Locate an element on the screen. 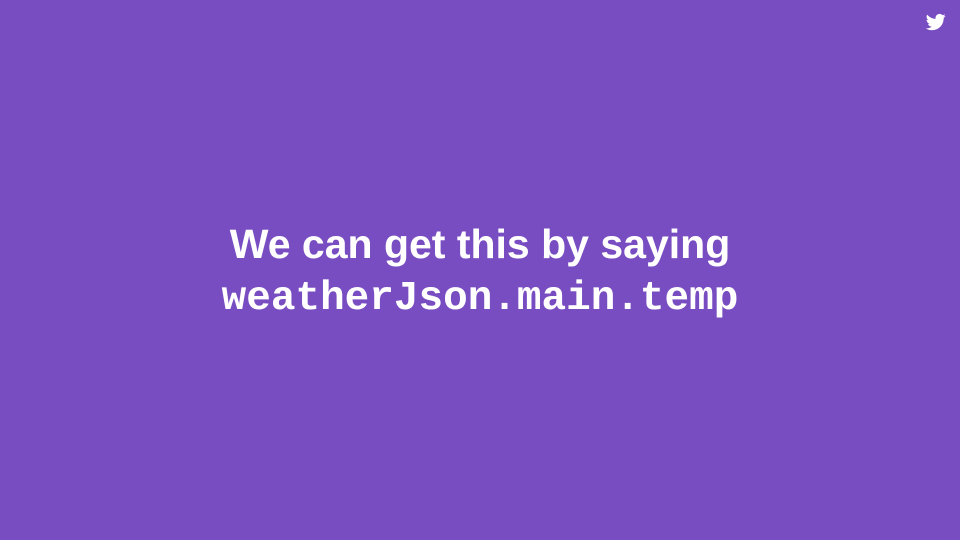 This screenshot has height=540, width=960. twitter-bird-icon is located at coordinates (936, 22).